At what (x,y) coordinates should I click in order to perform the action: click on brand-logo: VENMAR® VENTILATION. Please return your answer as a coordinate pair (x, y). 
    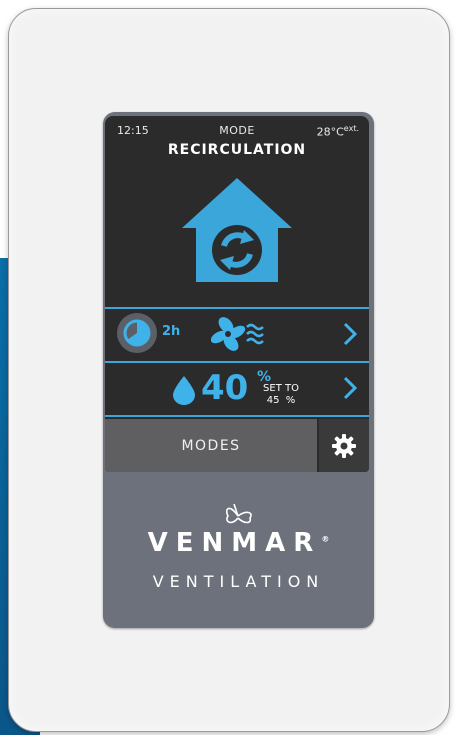
    Looking at the image, I should click on (238, 555).